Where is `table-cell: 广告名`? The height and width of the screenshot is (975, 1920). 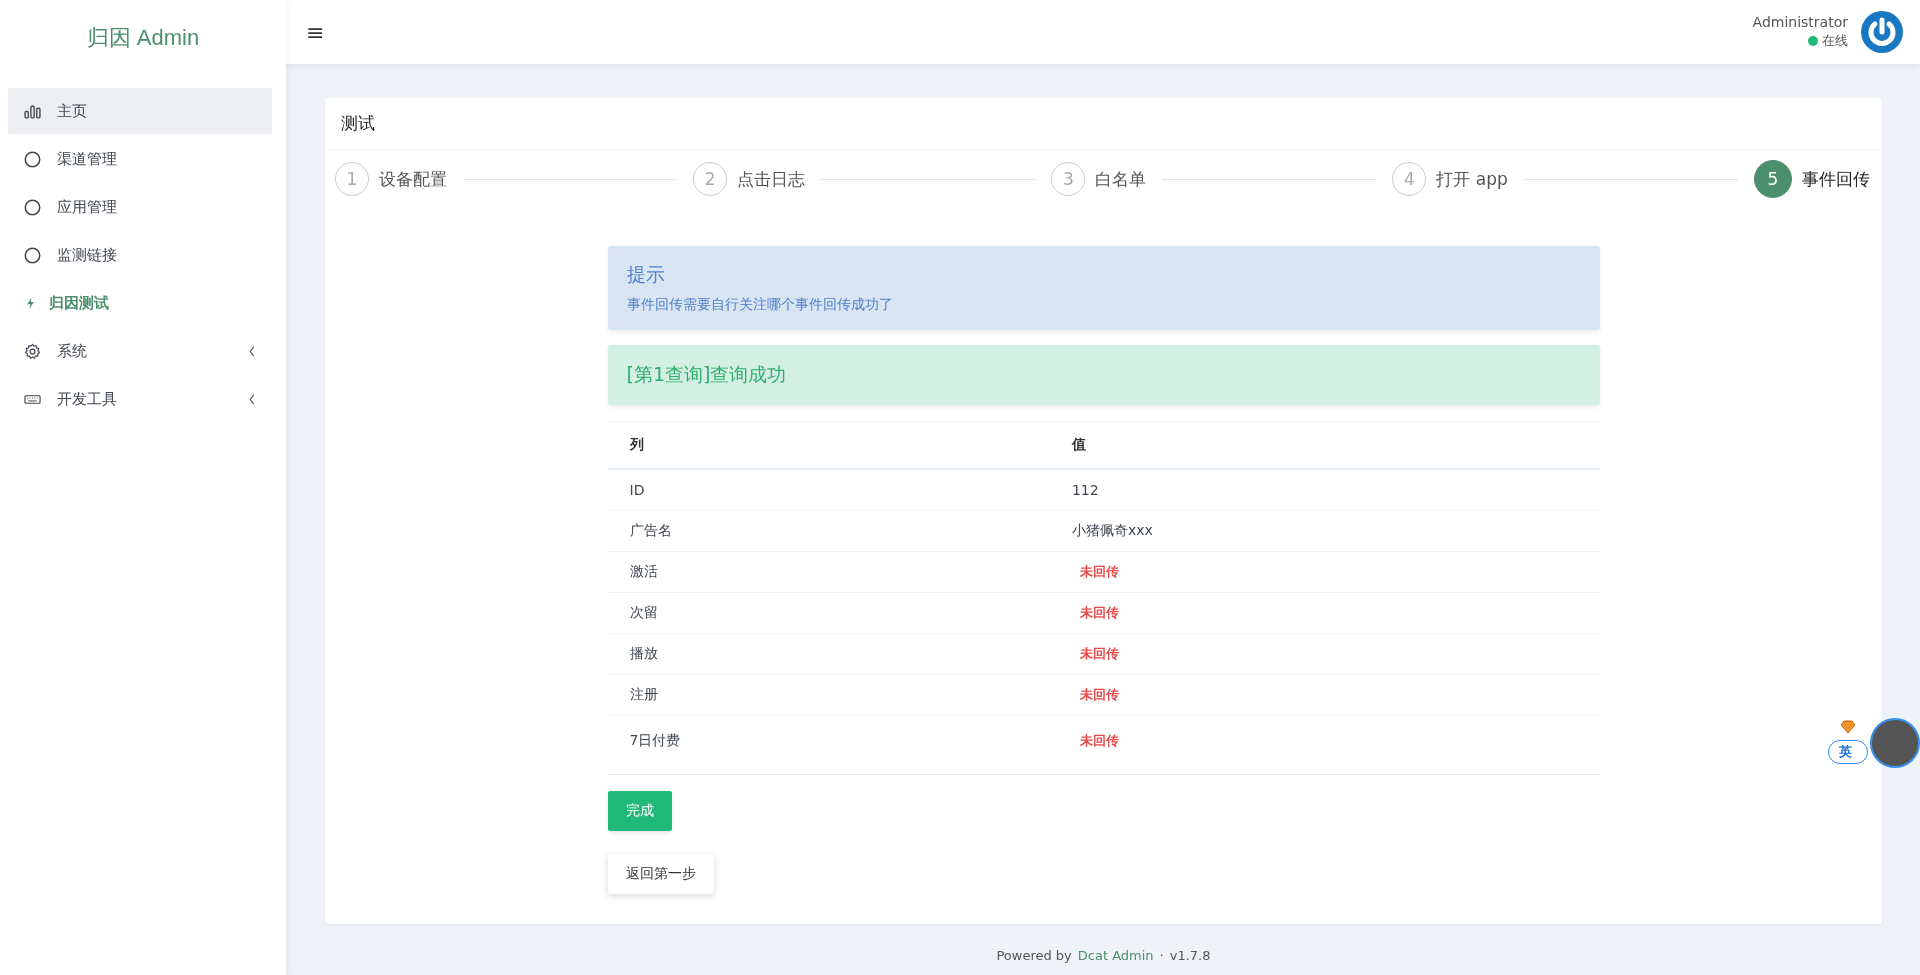 table-cell: 广告名 is located at coordinates (830, 531).